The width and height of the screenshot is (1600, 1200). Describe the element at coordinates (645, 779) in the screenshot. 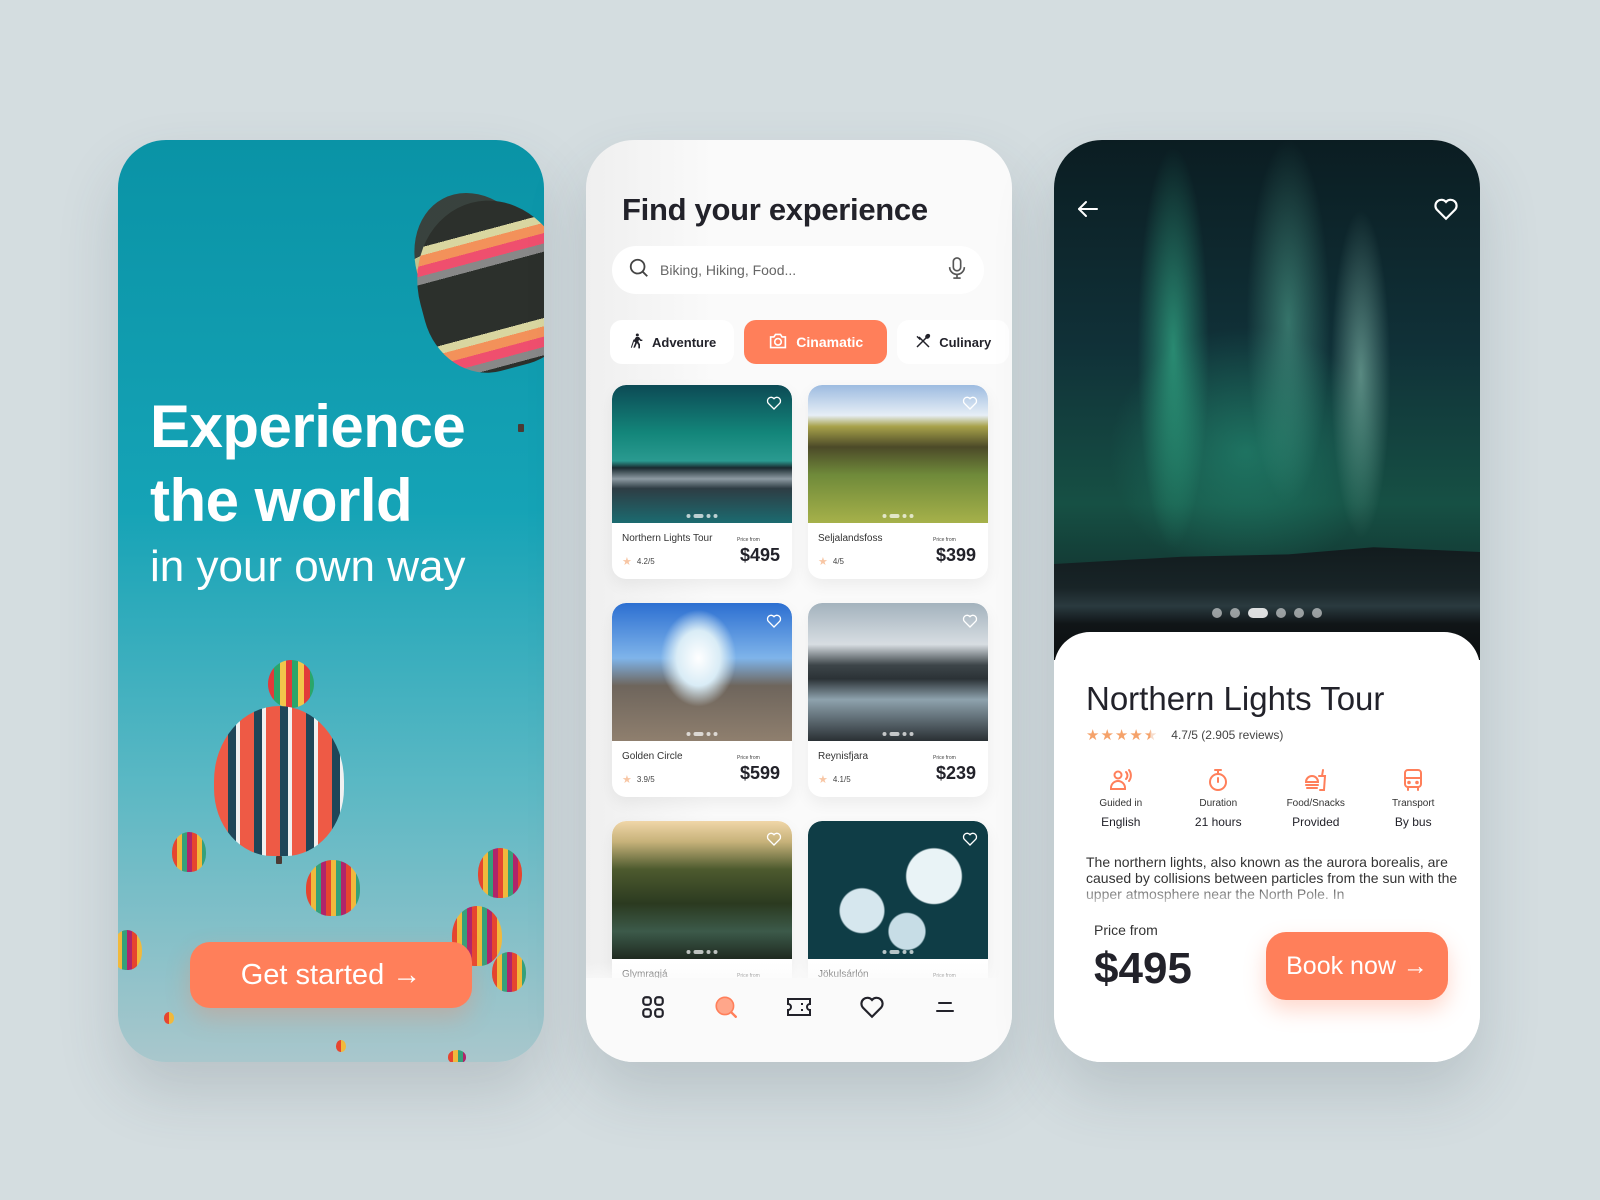

I see `rating-value: 3.9/5` at that location.